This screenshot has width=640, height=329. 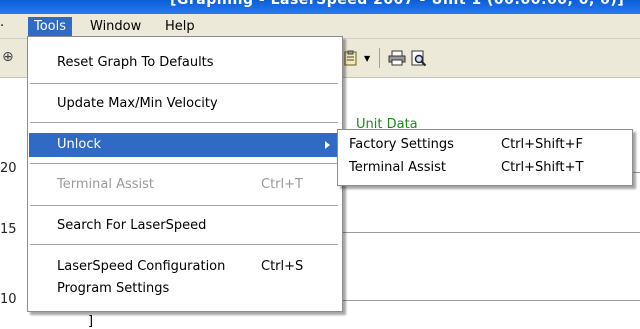 What do you see at coordinates (141, 266) in the screenshot?
I see `menu-item-label: LaserSpeed Configuration` at bounding box center [141, 266].